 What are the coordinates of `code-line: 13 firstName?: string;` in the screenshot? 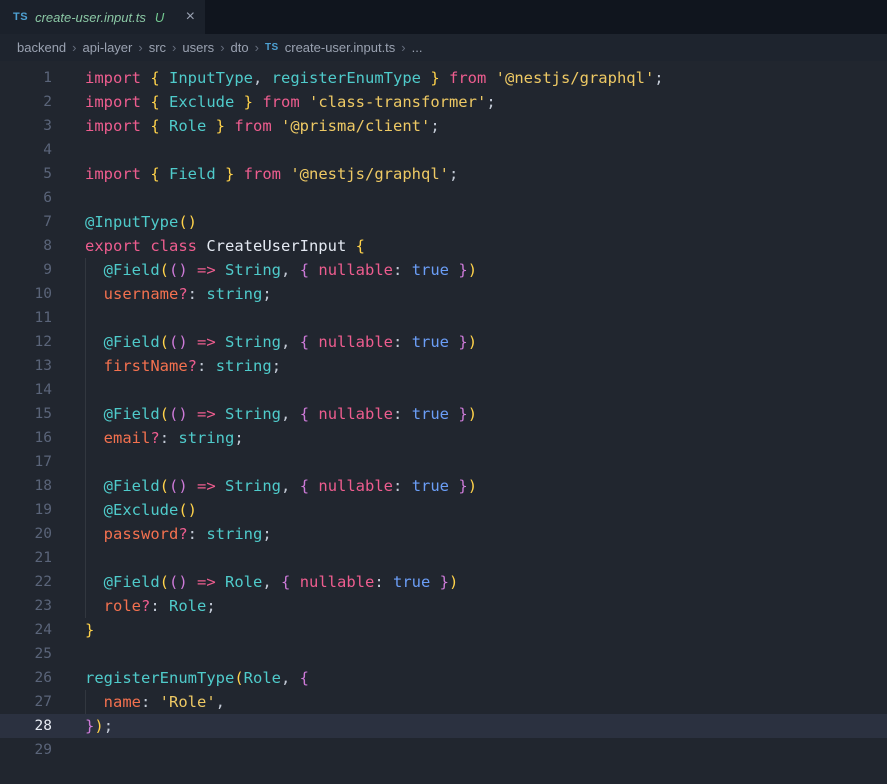 It's located at (443, 366).